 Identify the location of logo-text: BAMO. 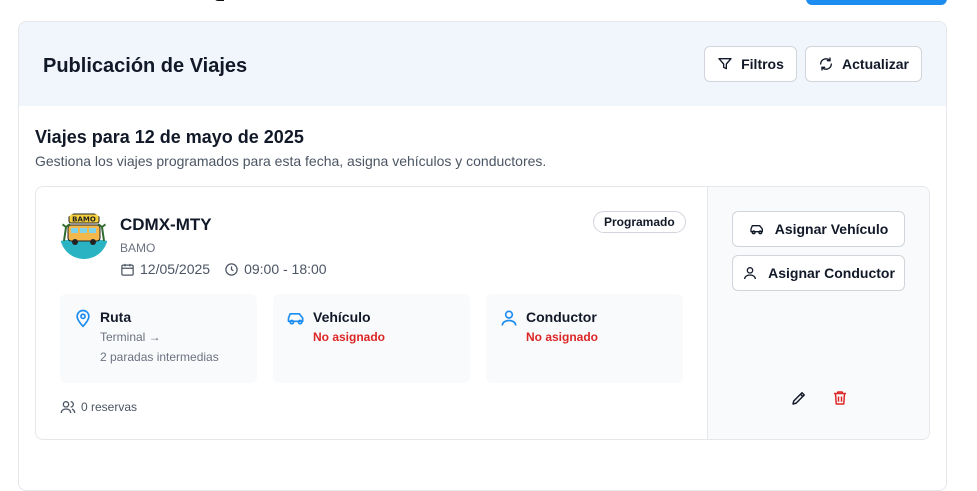
(84, 220).